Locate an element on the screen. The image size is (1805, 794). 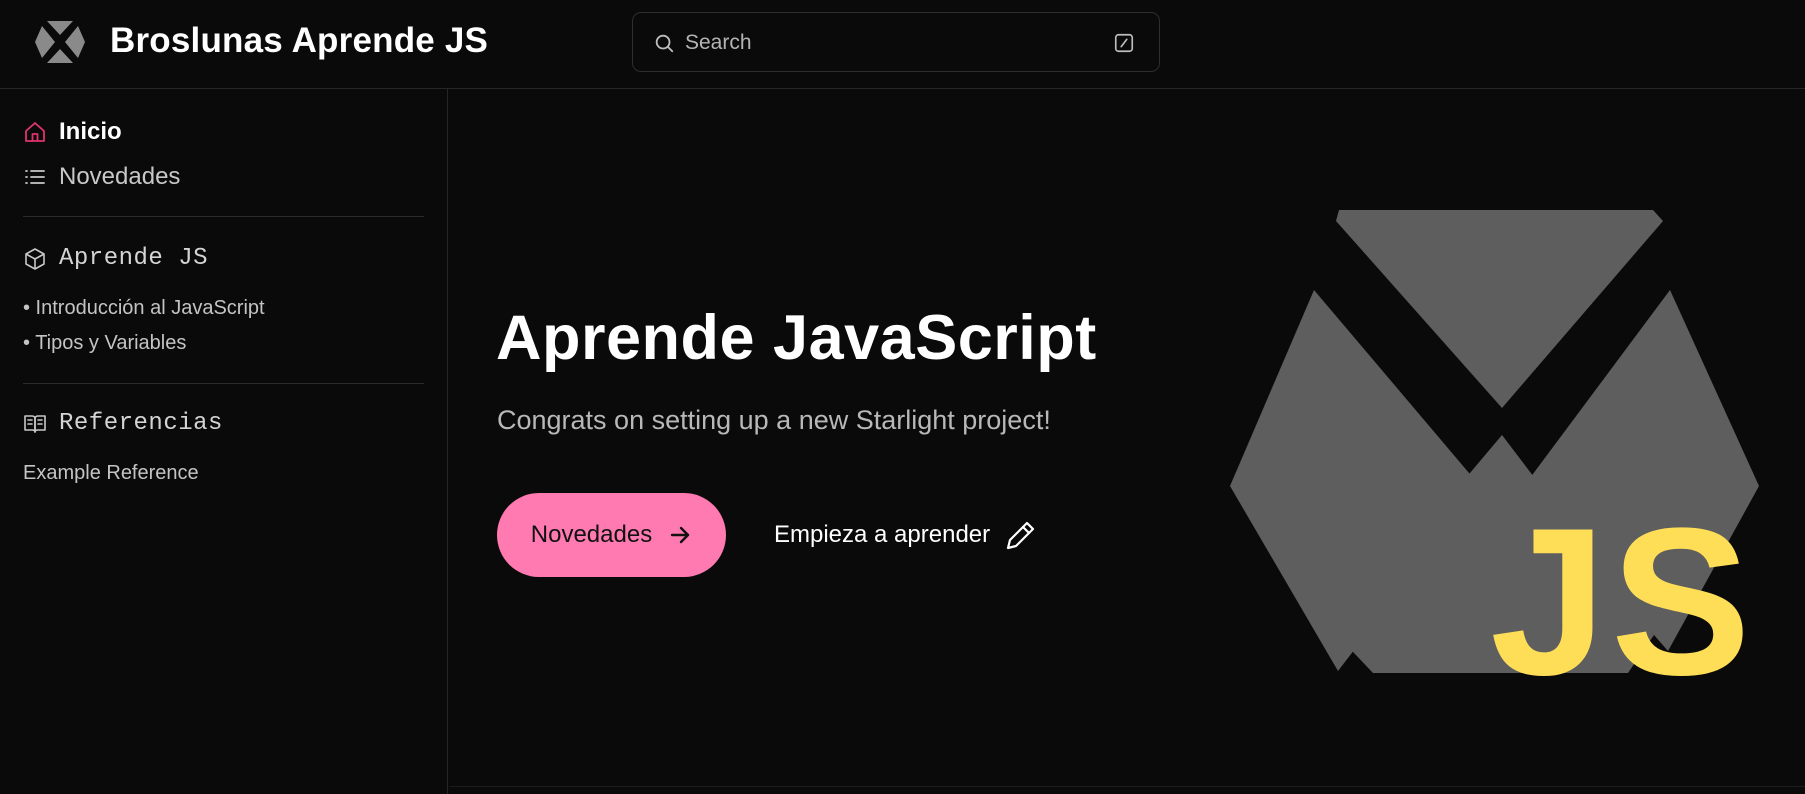
home-icon is located at coordinates (35, 132).